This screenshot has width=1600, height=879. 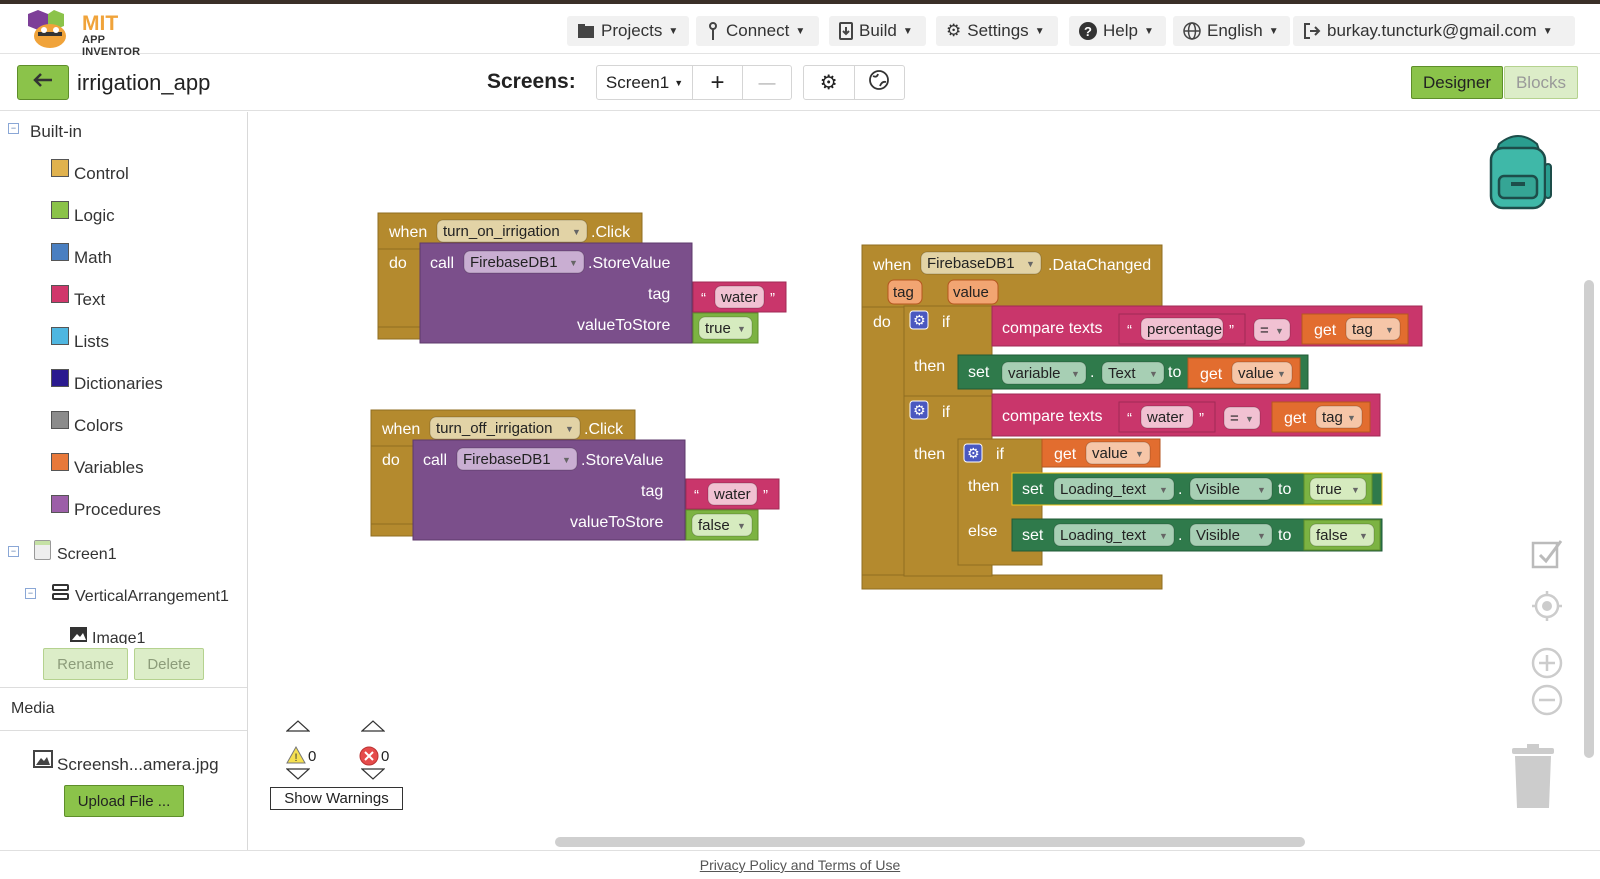 What do you see at coordinates (997, 31) in the screenshot?
I see `settings-menu: ⚙ Settings ▼` at bounding box center [997, 31].